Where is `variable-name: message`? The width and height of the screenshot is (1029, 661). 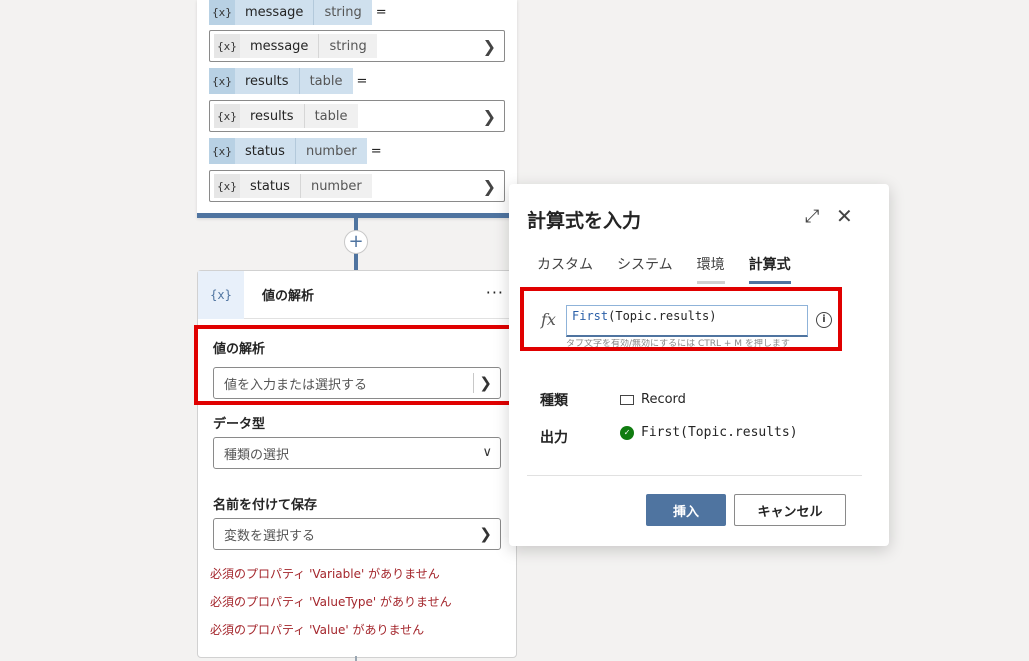
variable-name: message is located at coordinates (274, 12).